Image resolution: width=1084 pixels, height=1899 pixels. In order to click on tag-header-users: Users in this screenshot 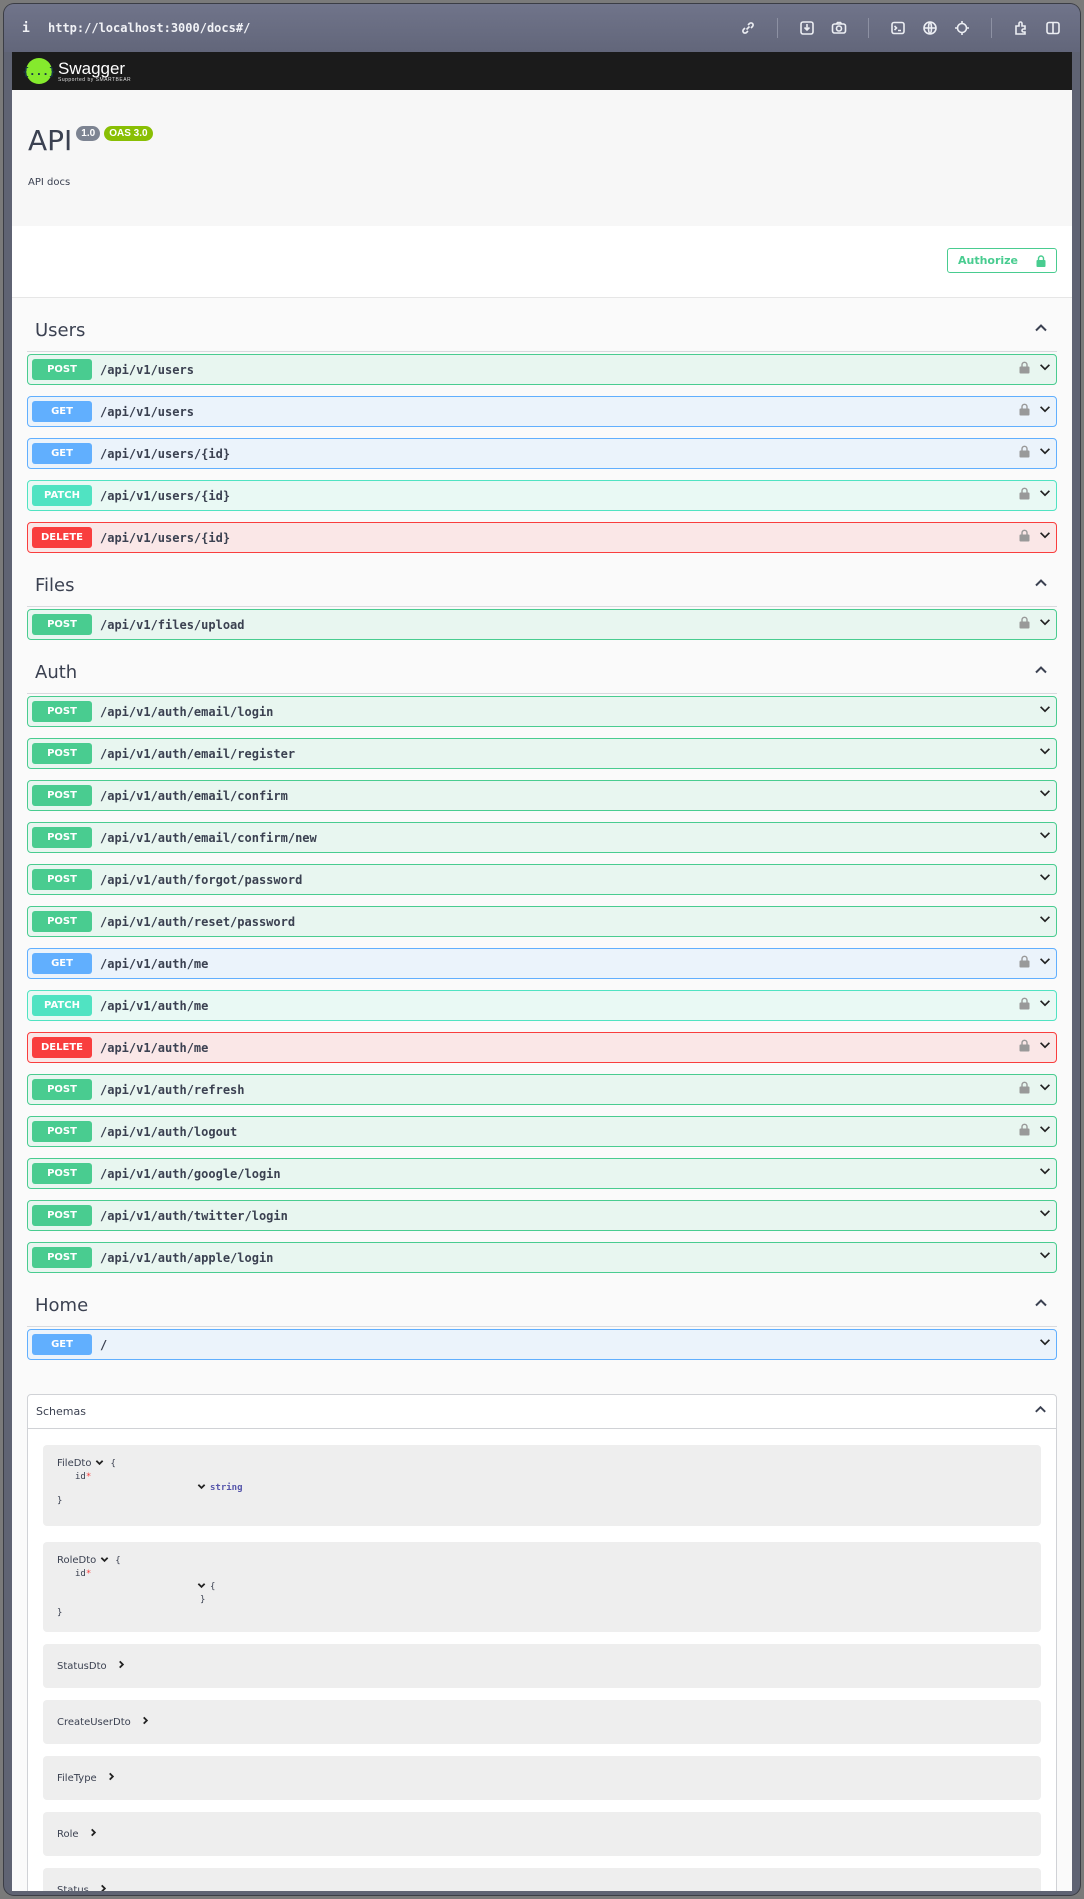, I will do `click(542, 331)`.